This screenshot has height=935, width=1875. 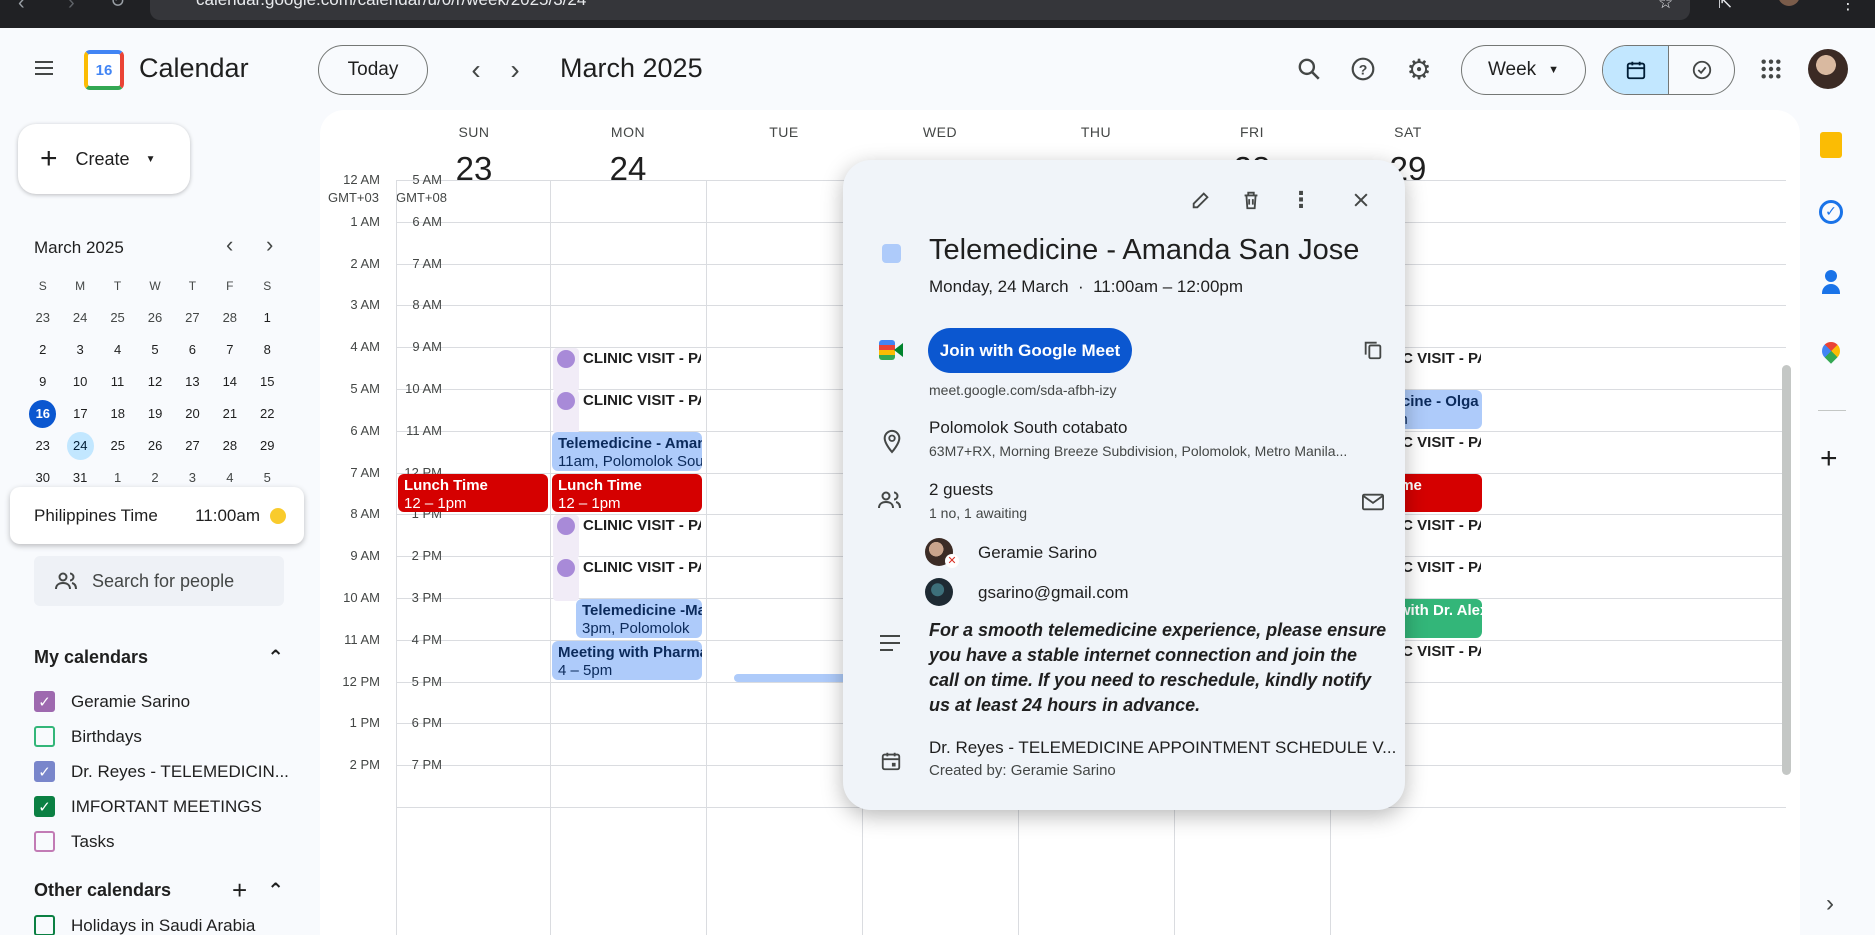 What do you see at coordinates (269, 245) in the screenshot?
I see `mini-next-icon: ›` at bounding box center [269, 245].